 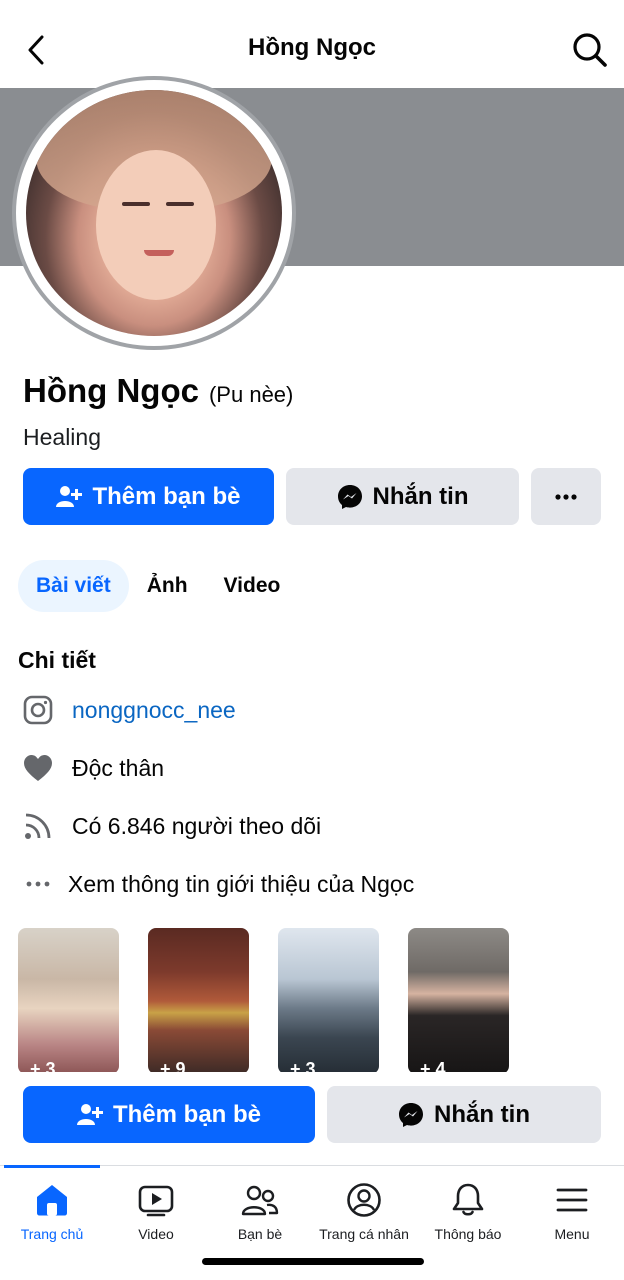 I want to click on more-options-button, so click(x=566, y=496).